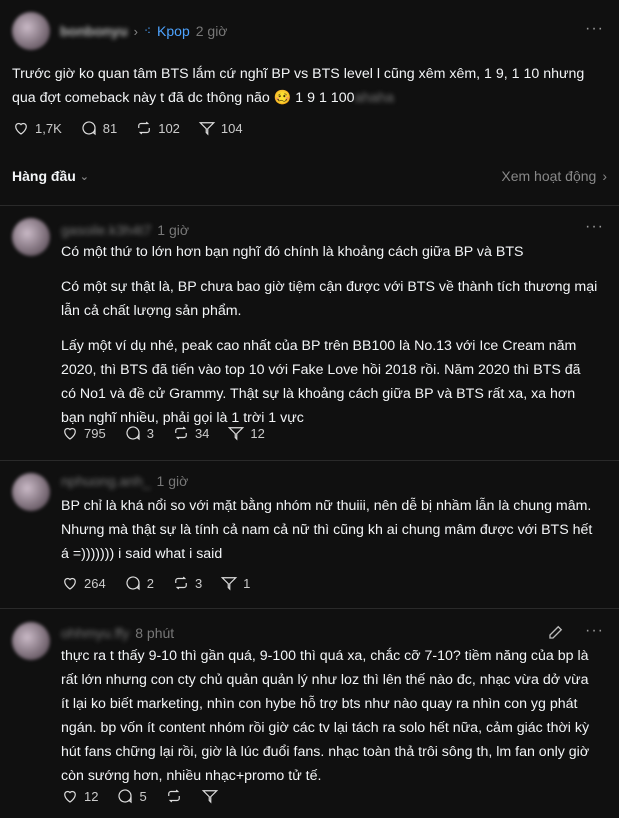 This screenshot has height=818, width=619. I want to click on repost-button: 3, so click(187, 583).